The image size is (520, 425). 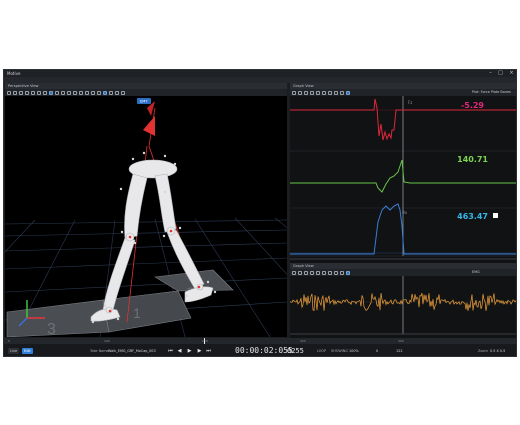 I want to click on zoom-in-icon, so click(x=39, y=92).